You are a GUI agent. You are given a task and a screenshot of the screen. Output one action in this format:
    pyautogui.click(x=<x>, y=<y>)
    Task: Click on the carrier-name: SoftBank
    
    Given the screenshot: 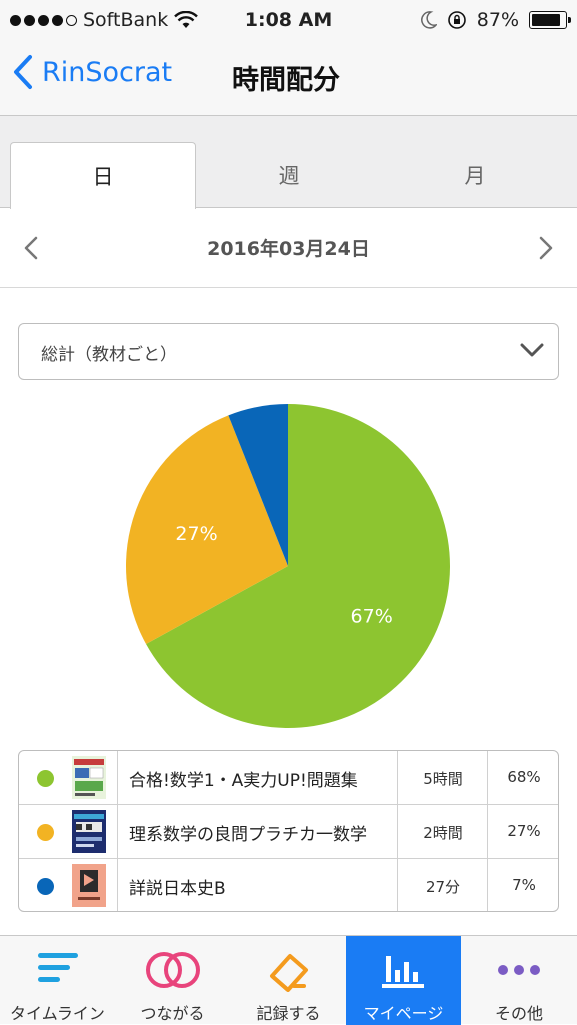 What is the action you would take?
    pyautogui.click(x=126, y=20)
    